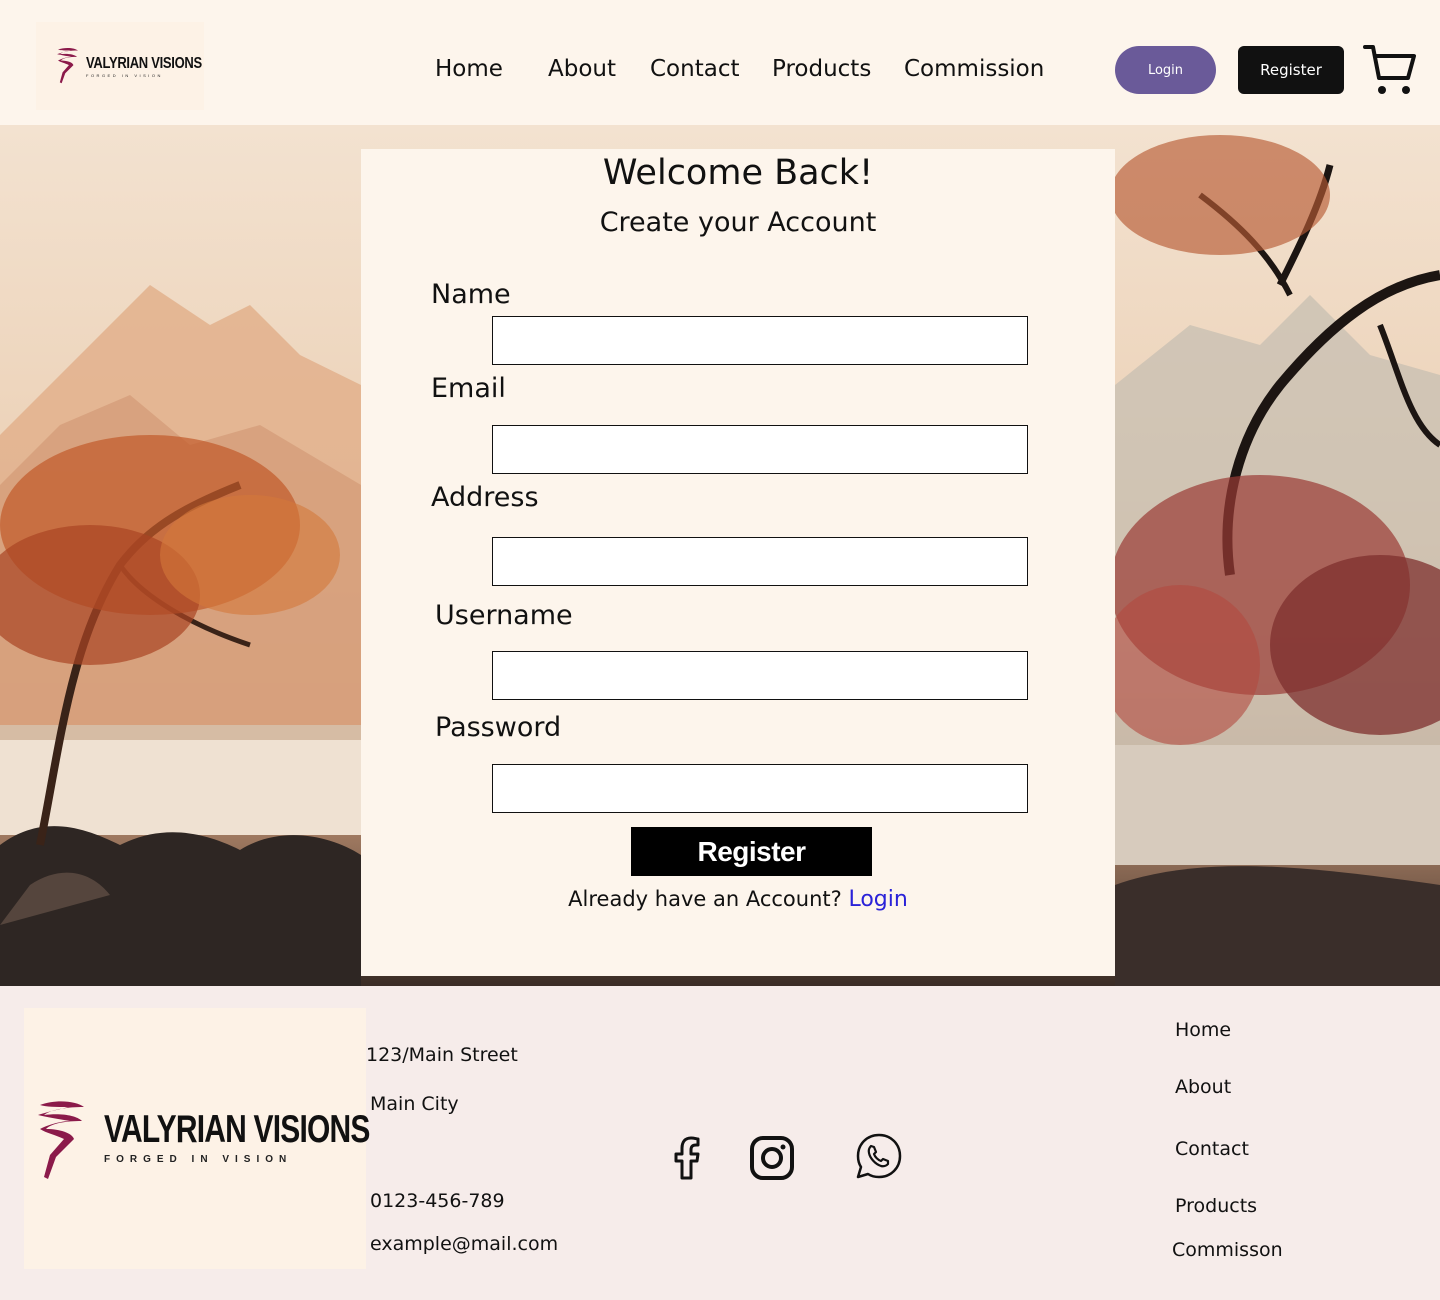  Describe the element at coordinates (1203, 1087) in the screenshot. I see `footer-link-about: About` at that location.